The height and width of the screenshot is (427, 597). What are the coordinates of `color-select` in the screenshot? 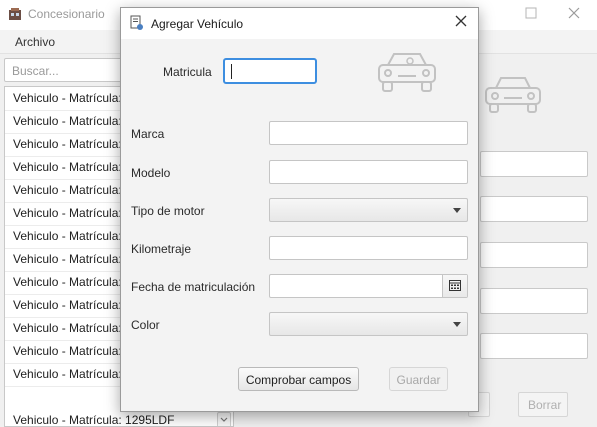 It's located at (368, 324).